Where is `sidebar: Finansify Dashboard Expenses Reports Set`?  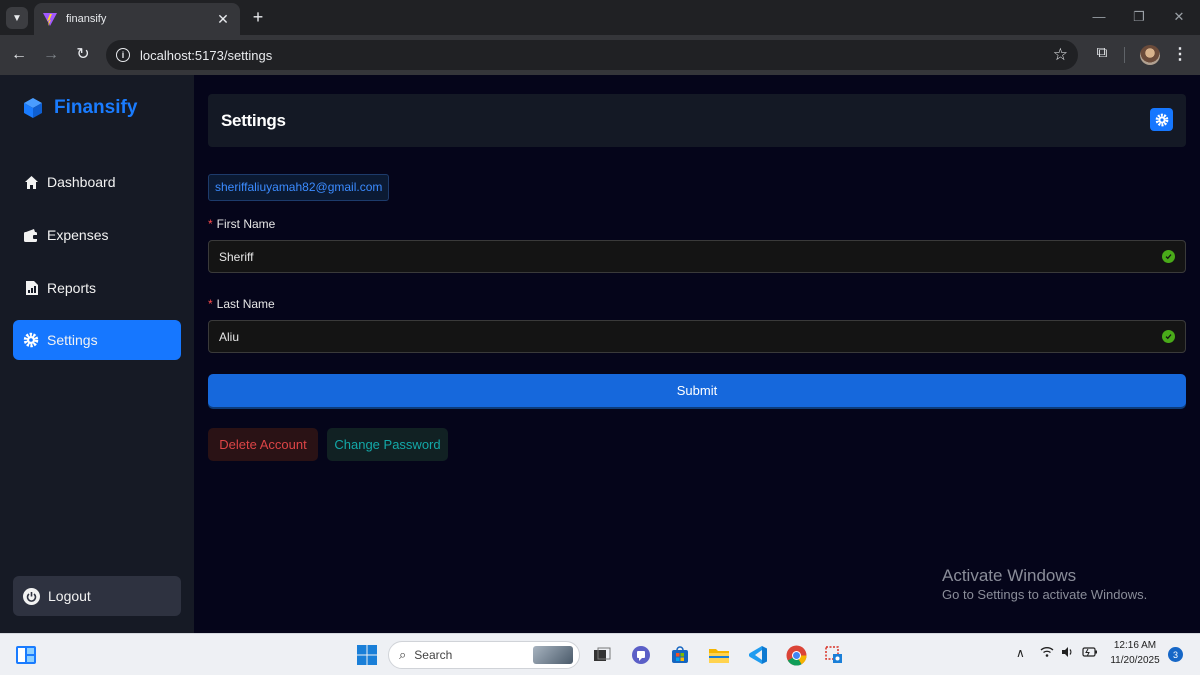
sidebar: Finansify Dashboard Expenses Reports Set is located at coordinates (97, 354).